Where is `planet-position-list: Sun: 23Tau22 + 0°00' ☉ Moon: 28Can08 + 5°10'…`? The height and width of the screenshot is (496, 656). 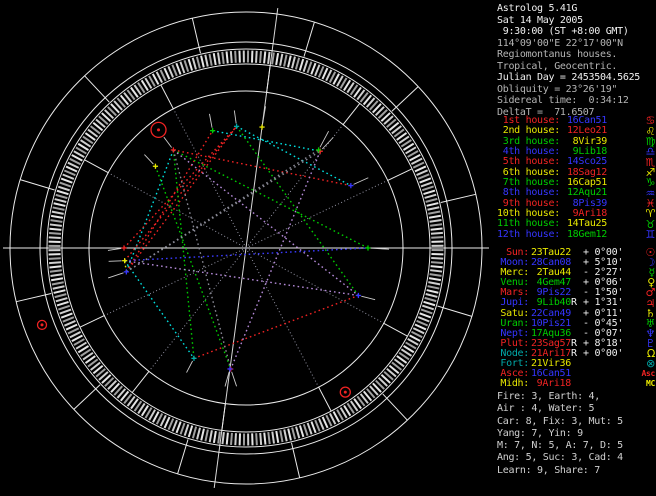
planet-position-list: Sun: 23Tau22 + 0°00' ☉ Moon: 28Can08 + 5°10'… is located at coordinates (576, 318).